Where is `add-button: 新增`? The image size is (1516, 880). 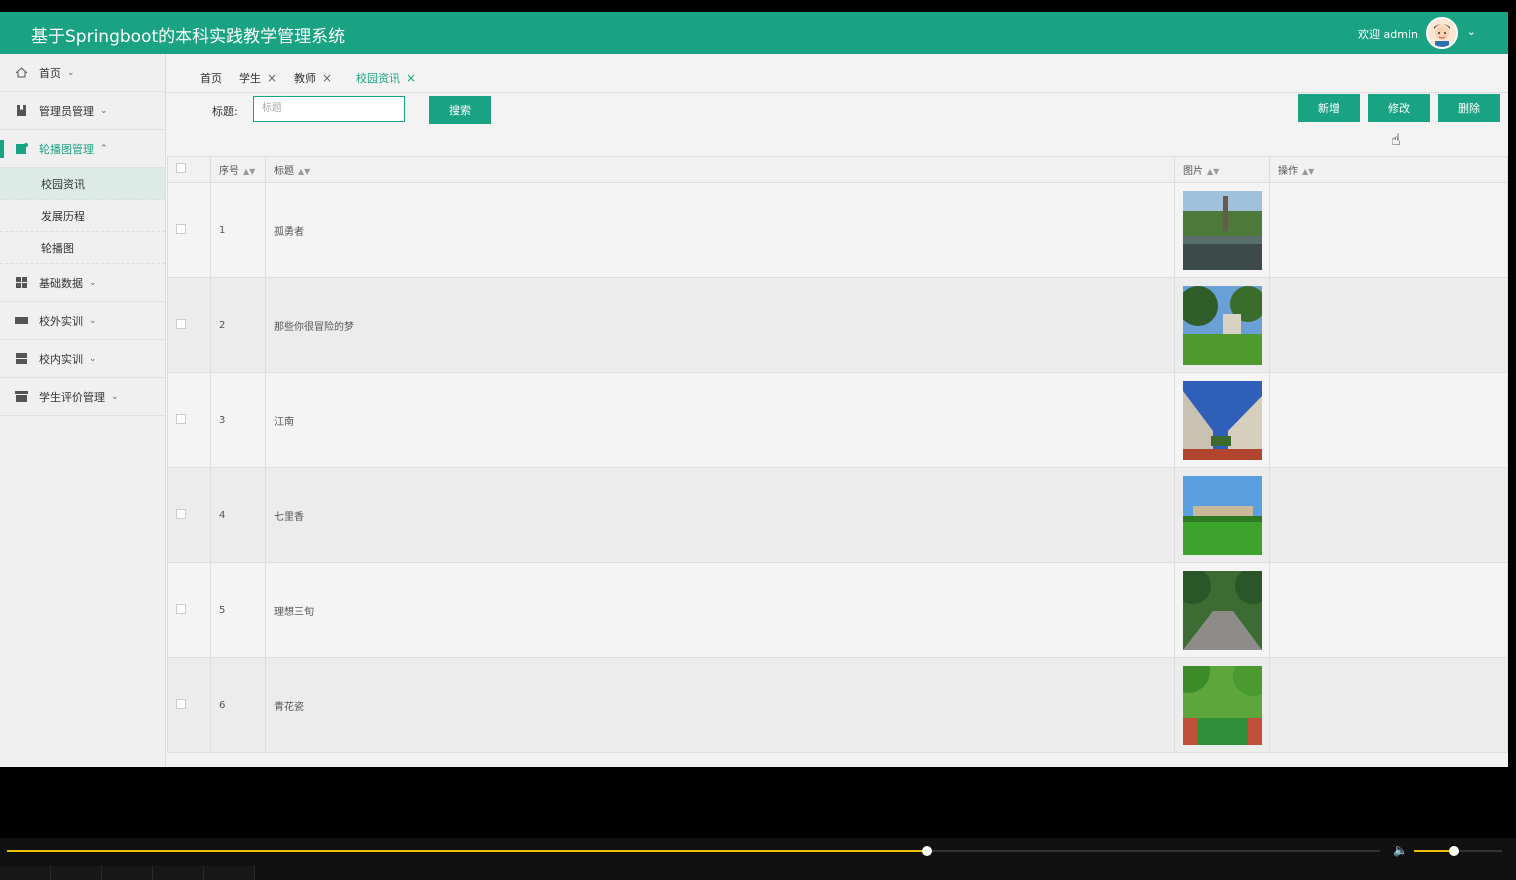 add-button: 新增 is located at coordinates (1329, 108).